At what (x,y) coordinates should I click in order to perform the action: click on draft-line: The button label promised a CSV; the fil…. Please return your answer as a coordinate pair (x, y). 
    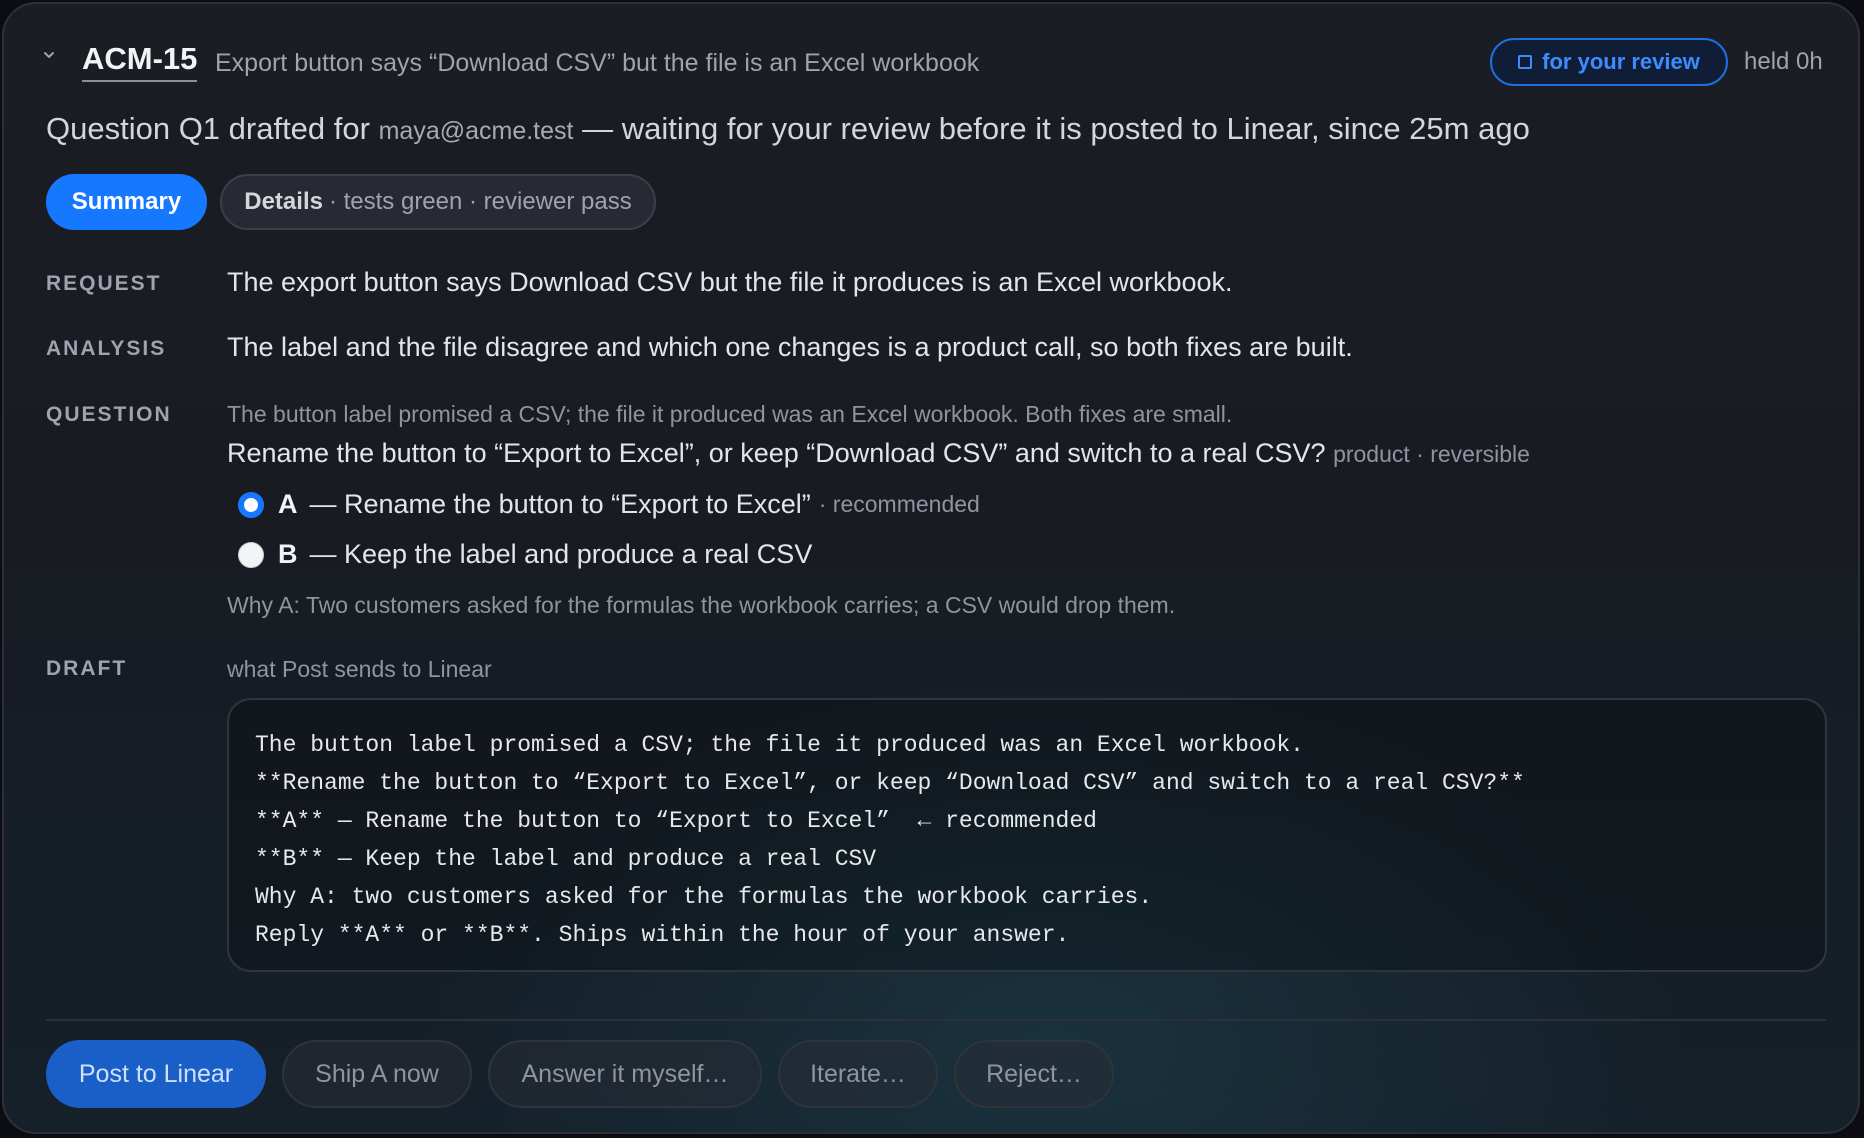
    Looking at the image, I should click on (779, 745).